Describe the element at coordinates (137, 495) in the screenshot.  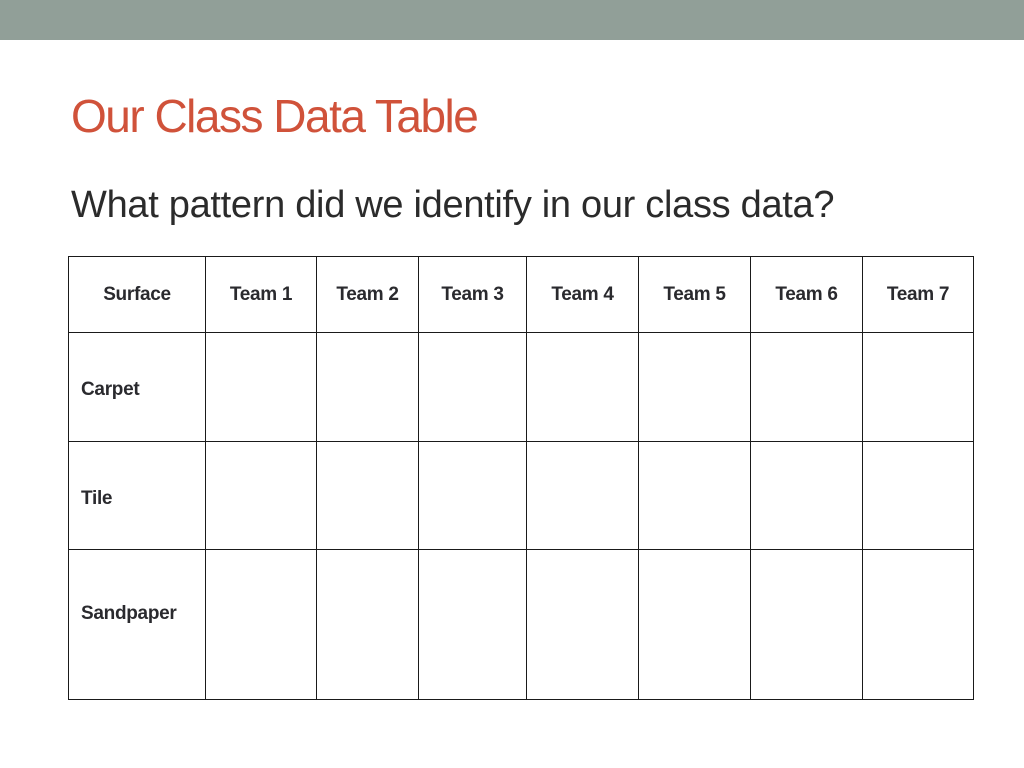
I see `row-label-tile: Tile` at that location.